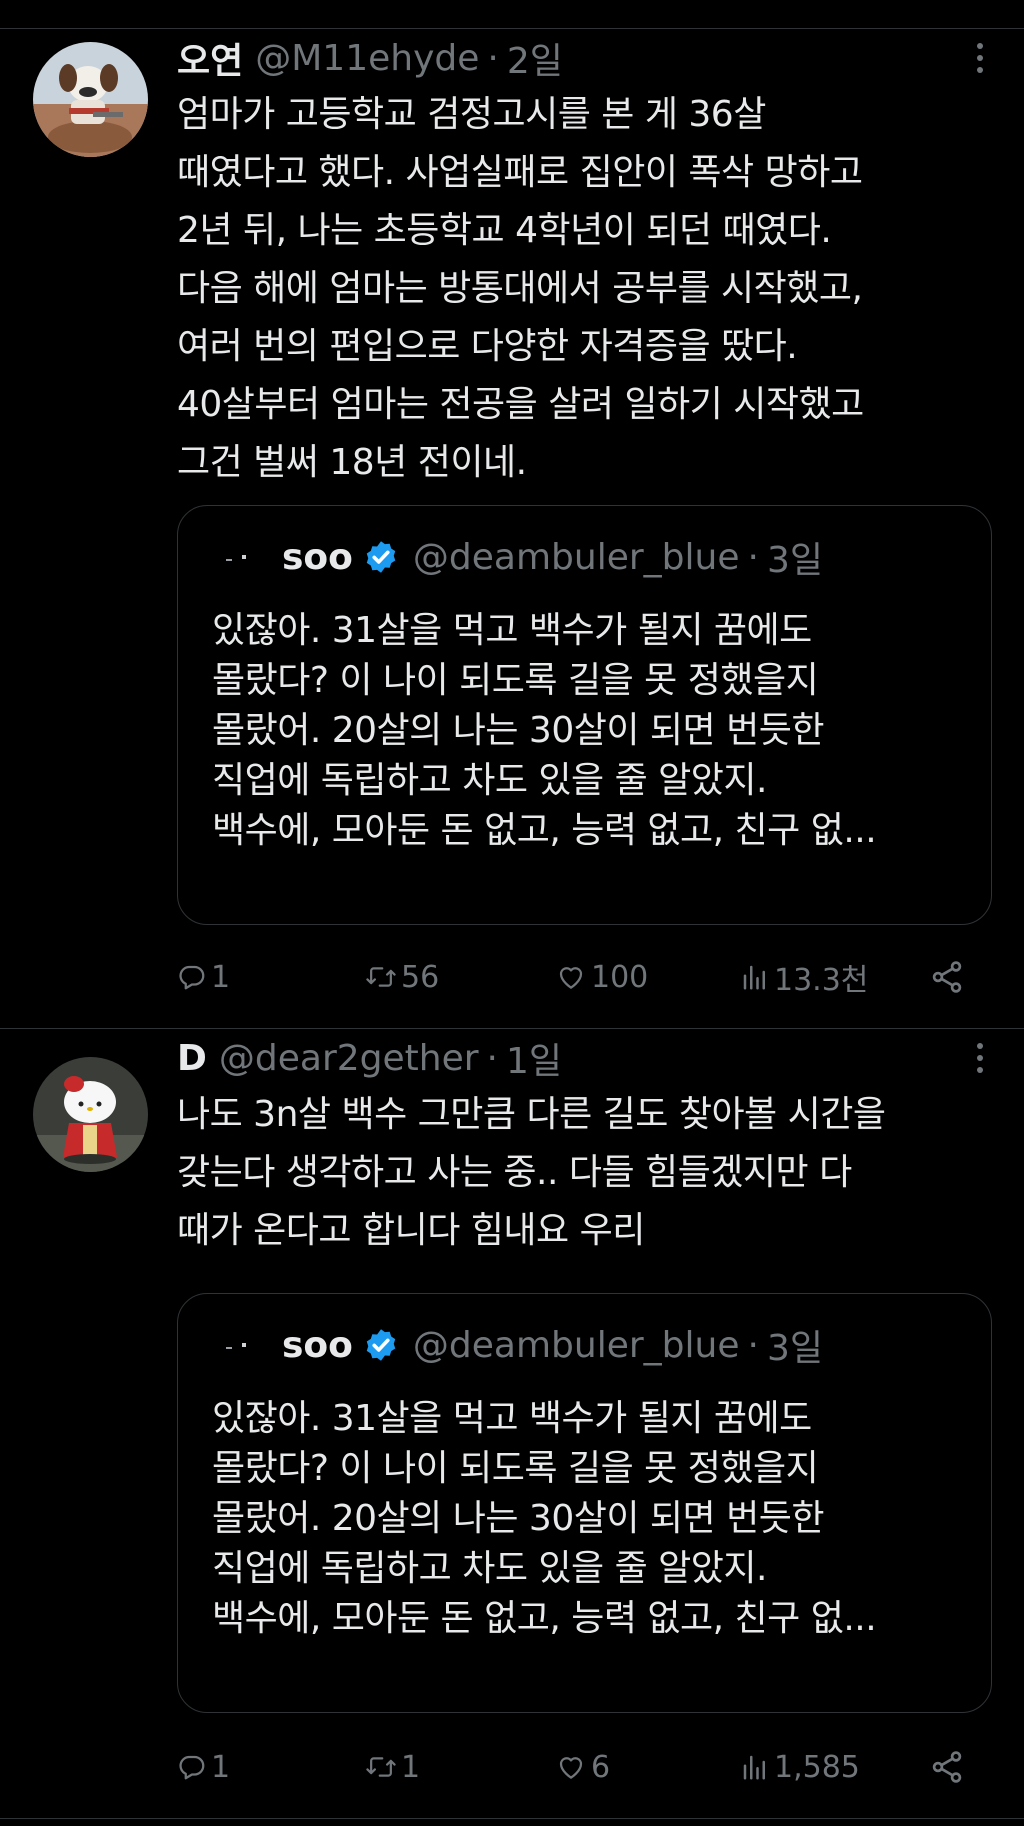 This screenshot has width=1024, height=1826. What do you see at coordinates (514, 1172) in the screenshot?
I see `tweet-text-line: 갖는다 생각하고 사는 중.. 다들 힘들겠지만 다` at bounding box center [514, 1172].